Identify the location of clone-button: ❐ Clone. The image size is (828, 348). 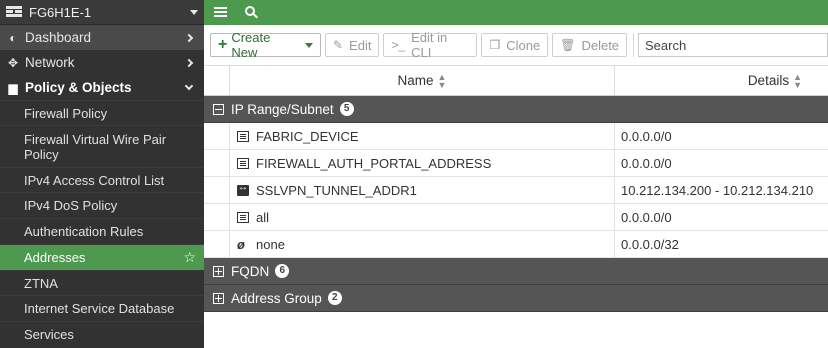
(515, 45).